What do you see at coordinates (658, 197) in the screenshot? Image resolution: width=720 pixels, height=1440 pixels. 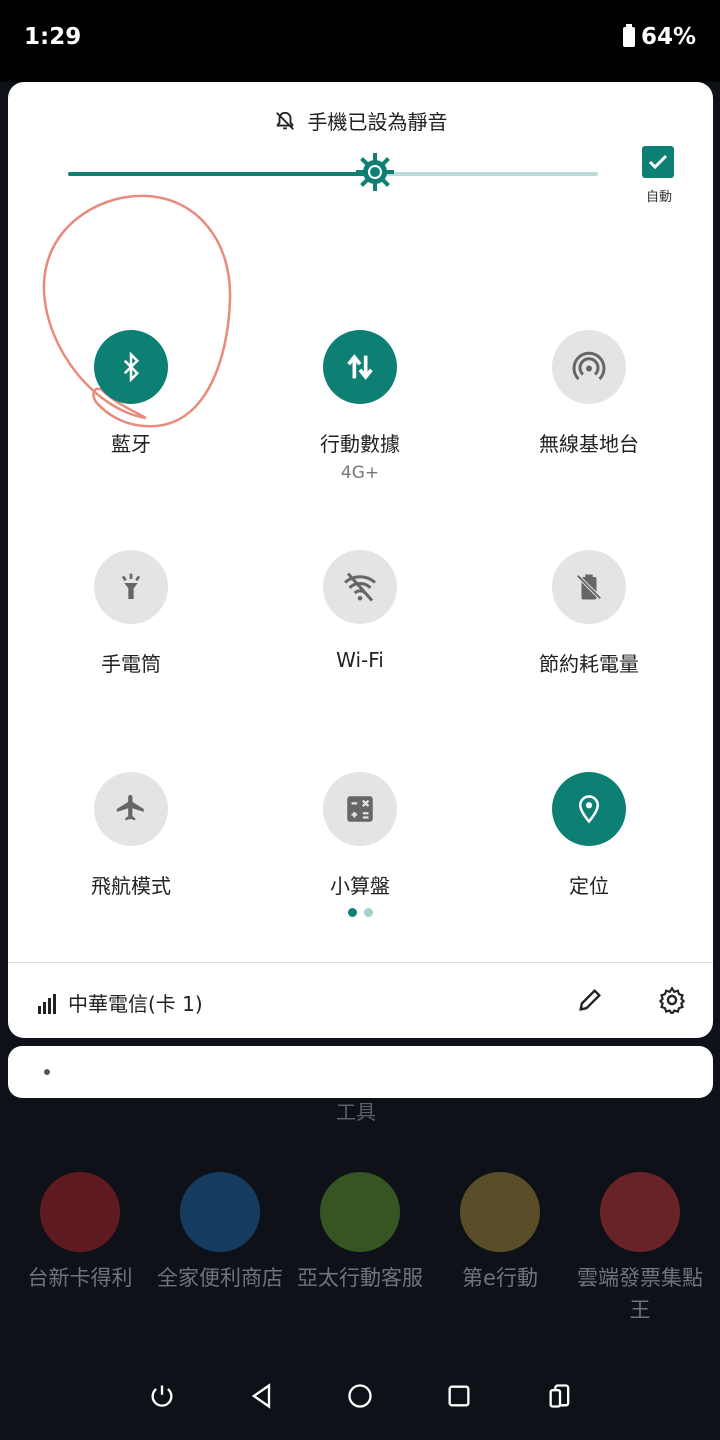 I see `auto-brightness-label: 自動` at bounding box center [658, 197].